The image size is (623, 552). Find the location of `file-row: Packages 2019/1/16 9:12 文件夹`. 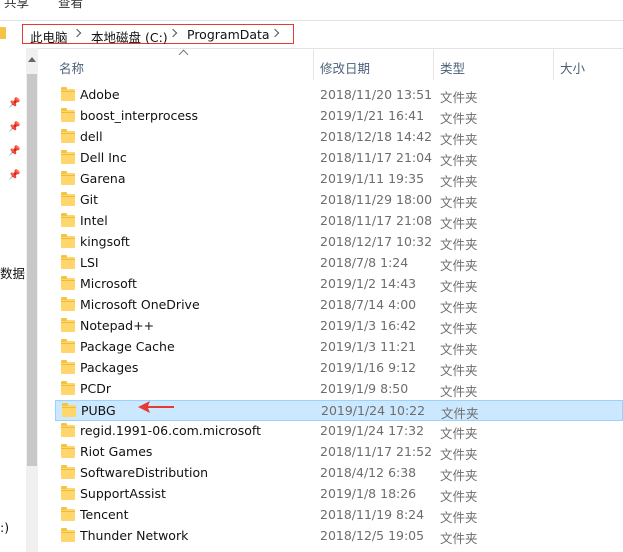

file-row: Packages 2019/1/16 9:12 文件夹 is located at coordinates (339, 368).